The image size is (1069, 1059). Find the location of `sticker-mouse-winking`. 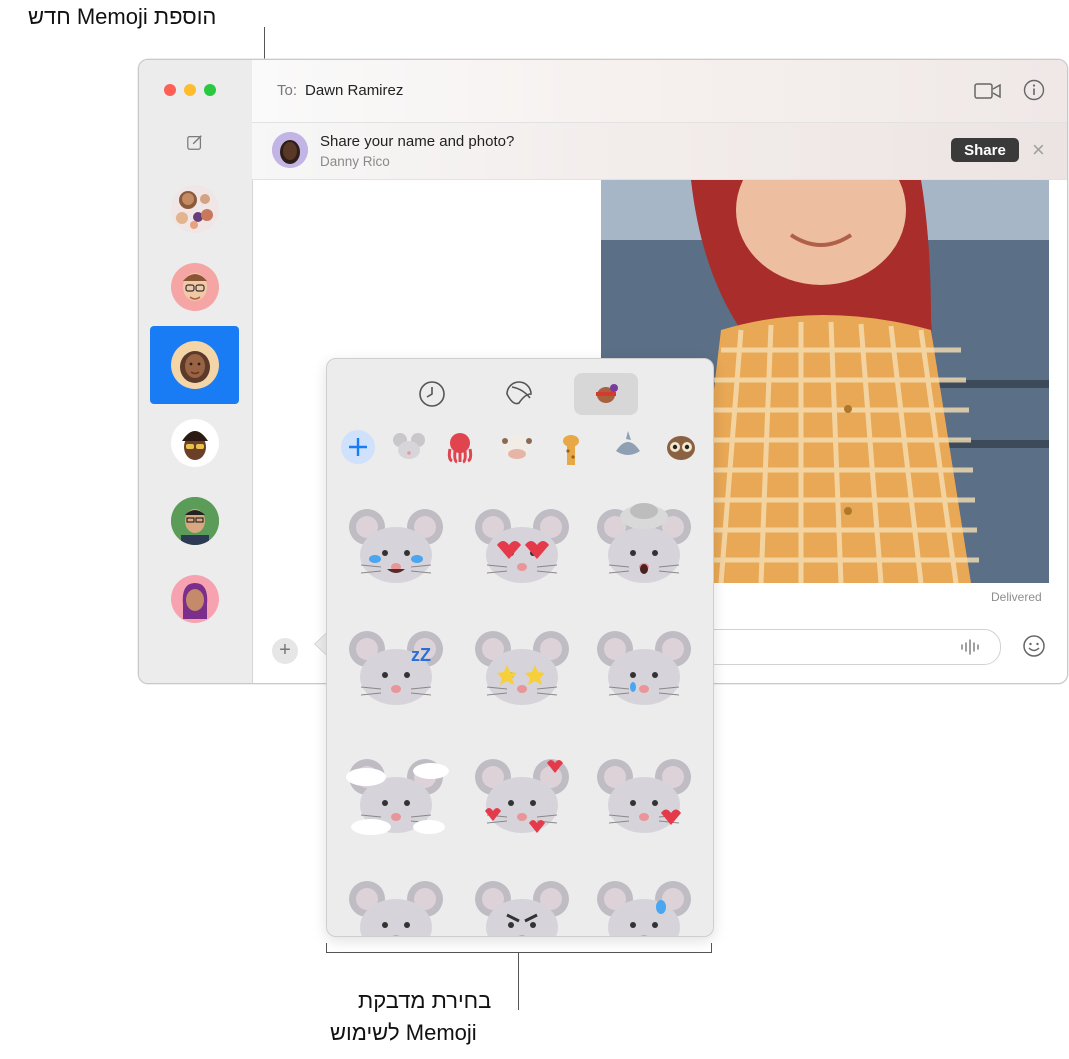

sticker-mouse-winking is located at coordinates (396, 903).